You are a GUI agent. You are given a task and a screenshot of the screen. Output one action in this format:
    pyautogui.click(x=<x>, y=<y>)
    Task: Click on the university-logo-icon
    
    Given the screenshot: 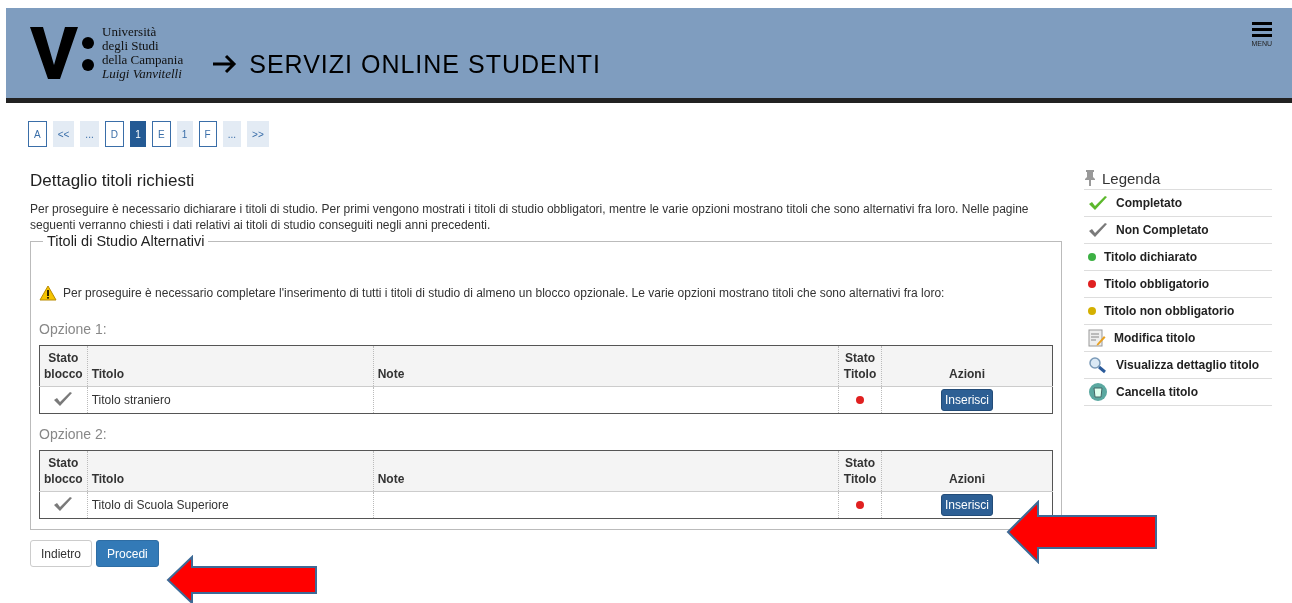 What is the action you would take?
    pyautogui.click(x=62, y=53)
    